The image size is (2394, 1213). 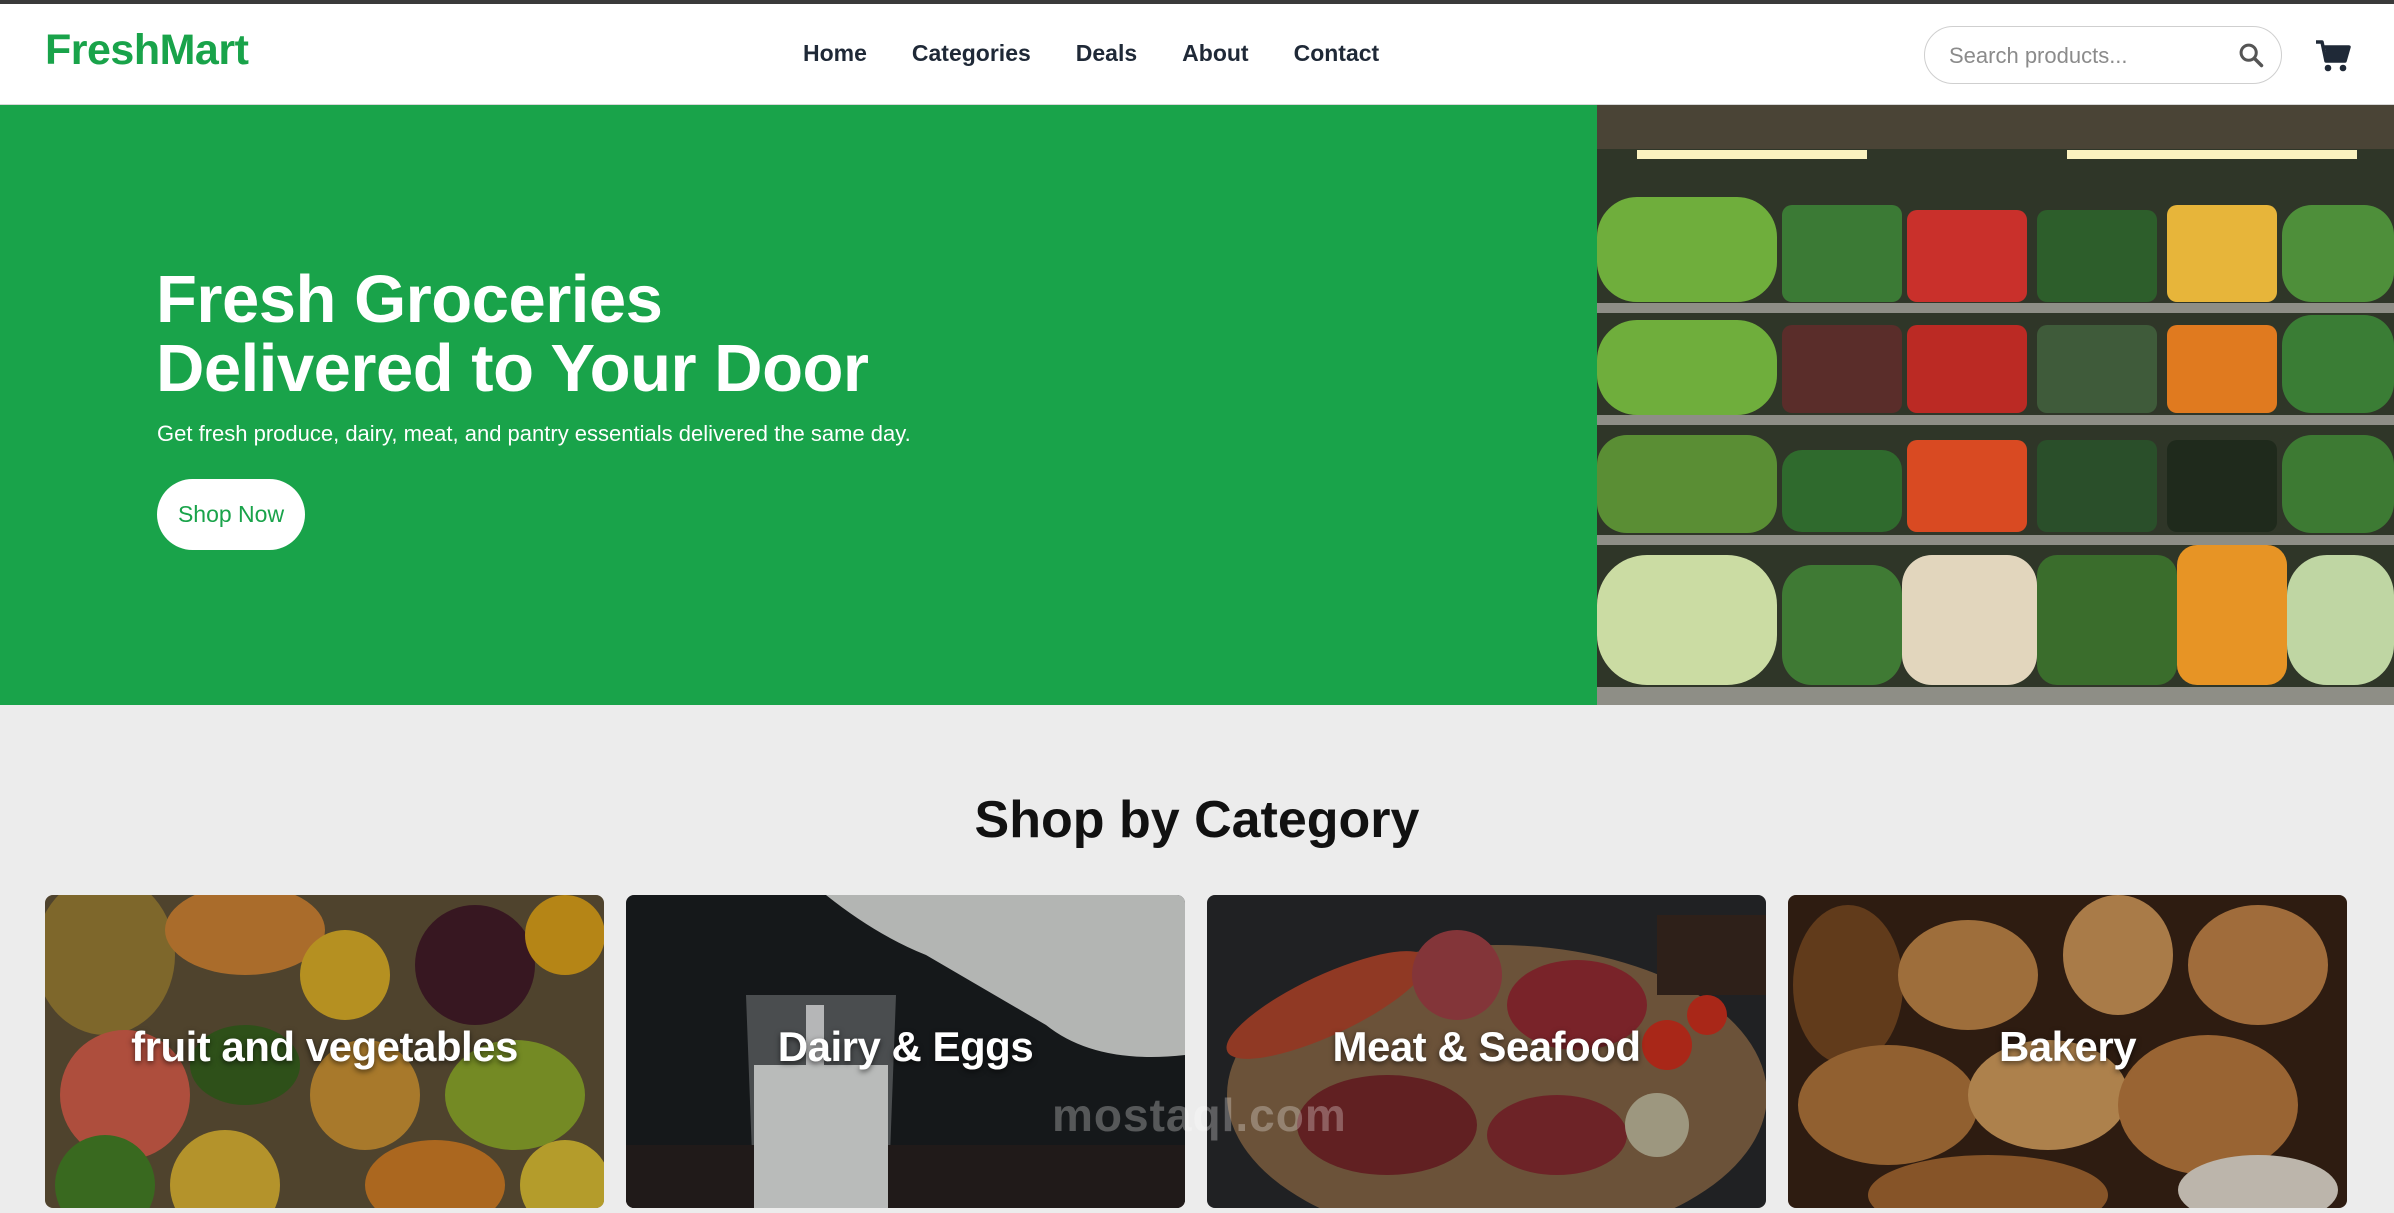 I want to click on nav-contact: Contact, so click(x=1337, y=53).